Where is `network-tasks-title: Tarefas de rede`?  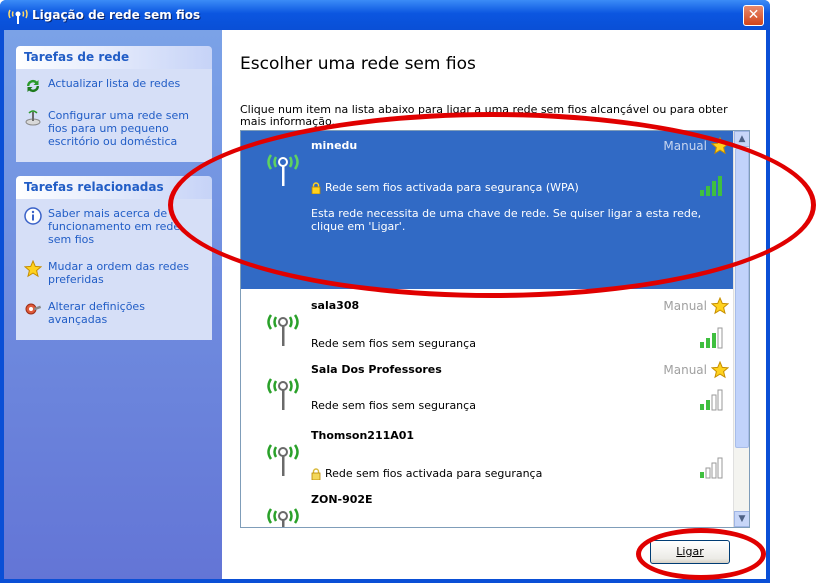 network-tasks-title: Tarefas de rede is located at coordinates (114, 57).